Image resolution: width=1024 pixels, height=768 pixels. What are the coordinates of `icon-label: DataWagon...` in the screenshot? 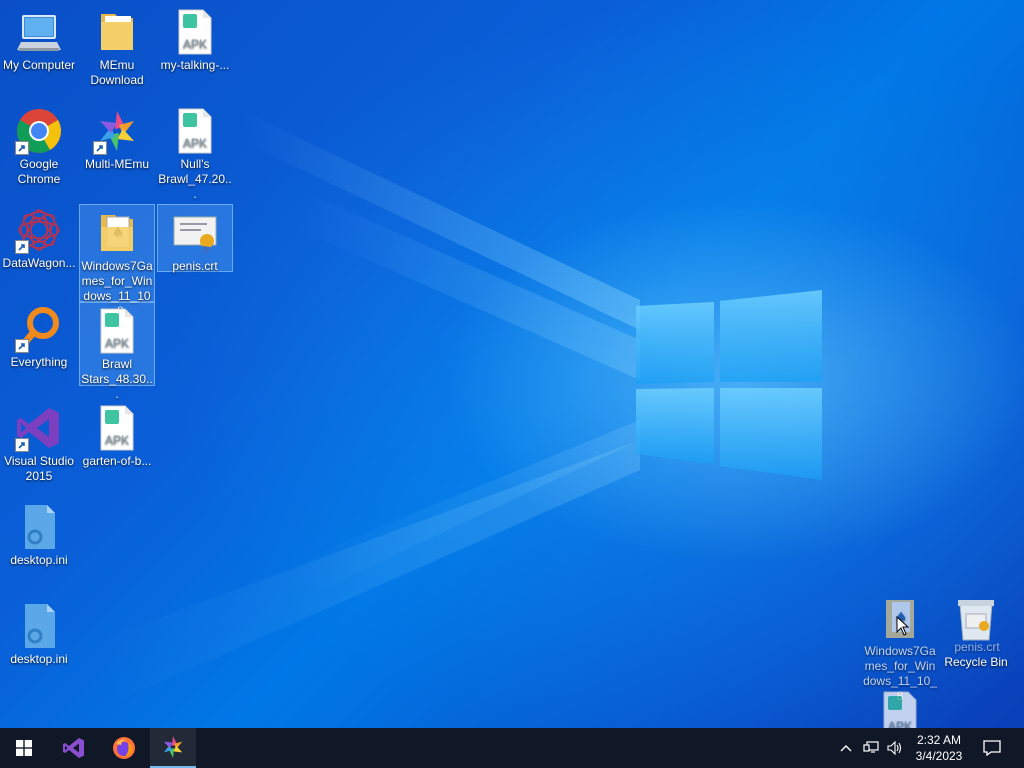 It's located at (39, 263).